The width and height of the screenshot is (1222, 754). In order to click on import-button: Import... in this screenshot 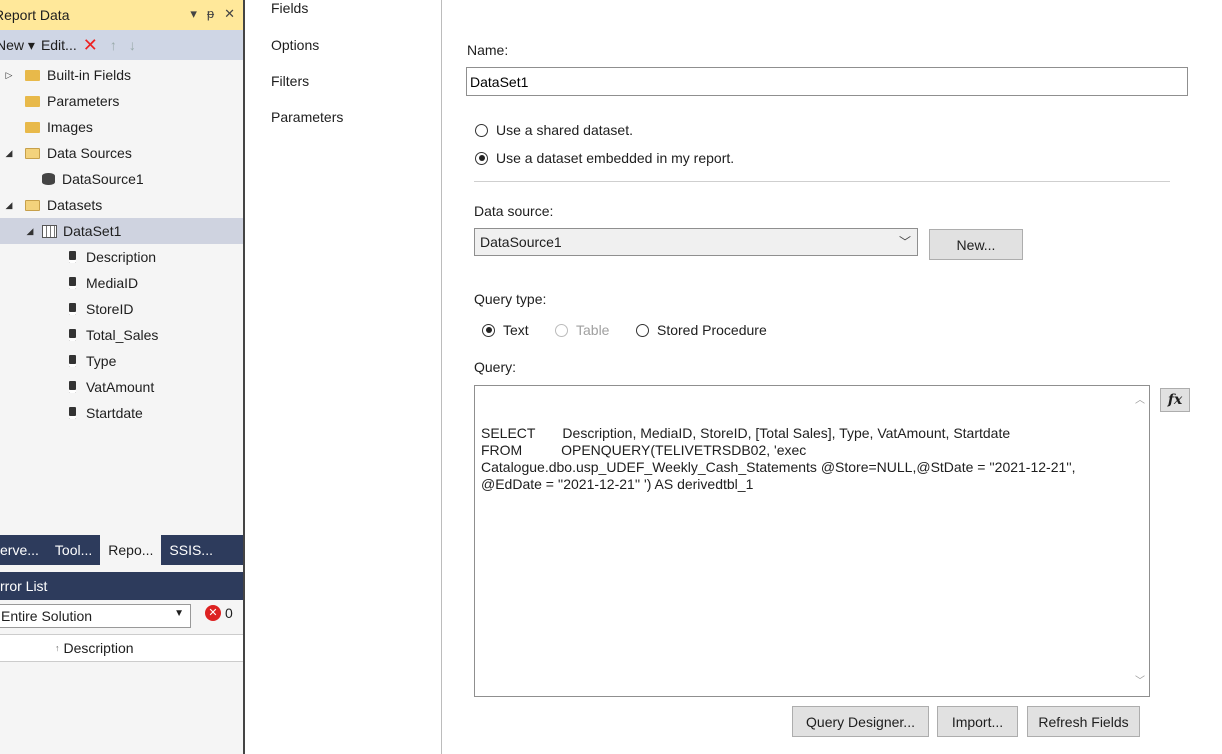, I will do `click(977, 721)`.